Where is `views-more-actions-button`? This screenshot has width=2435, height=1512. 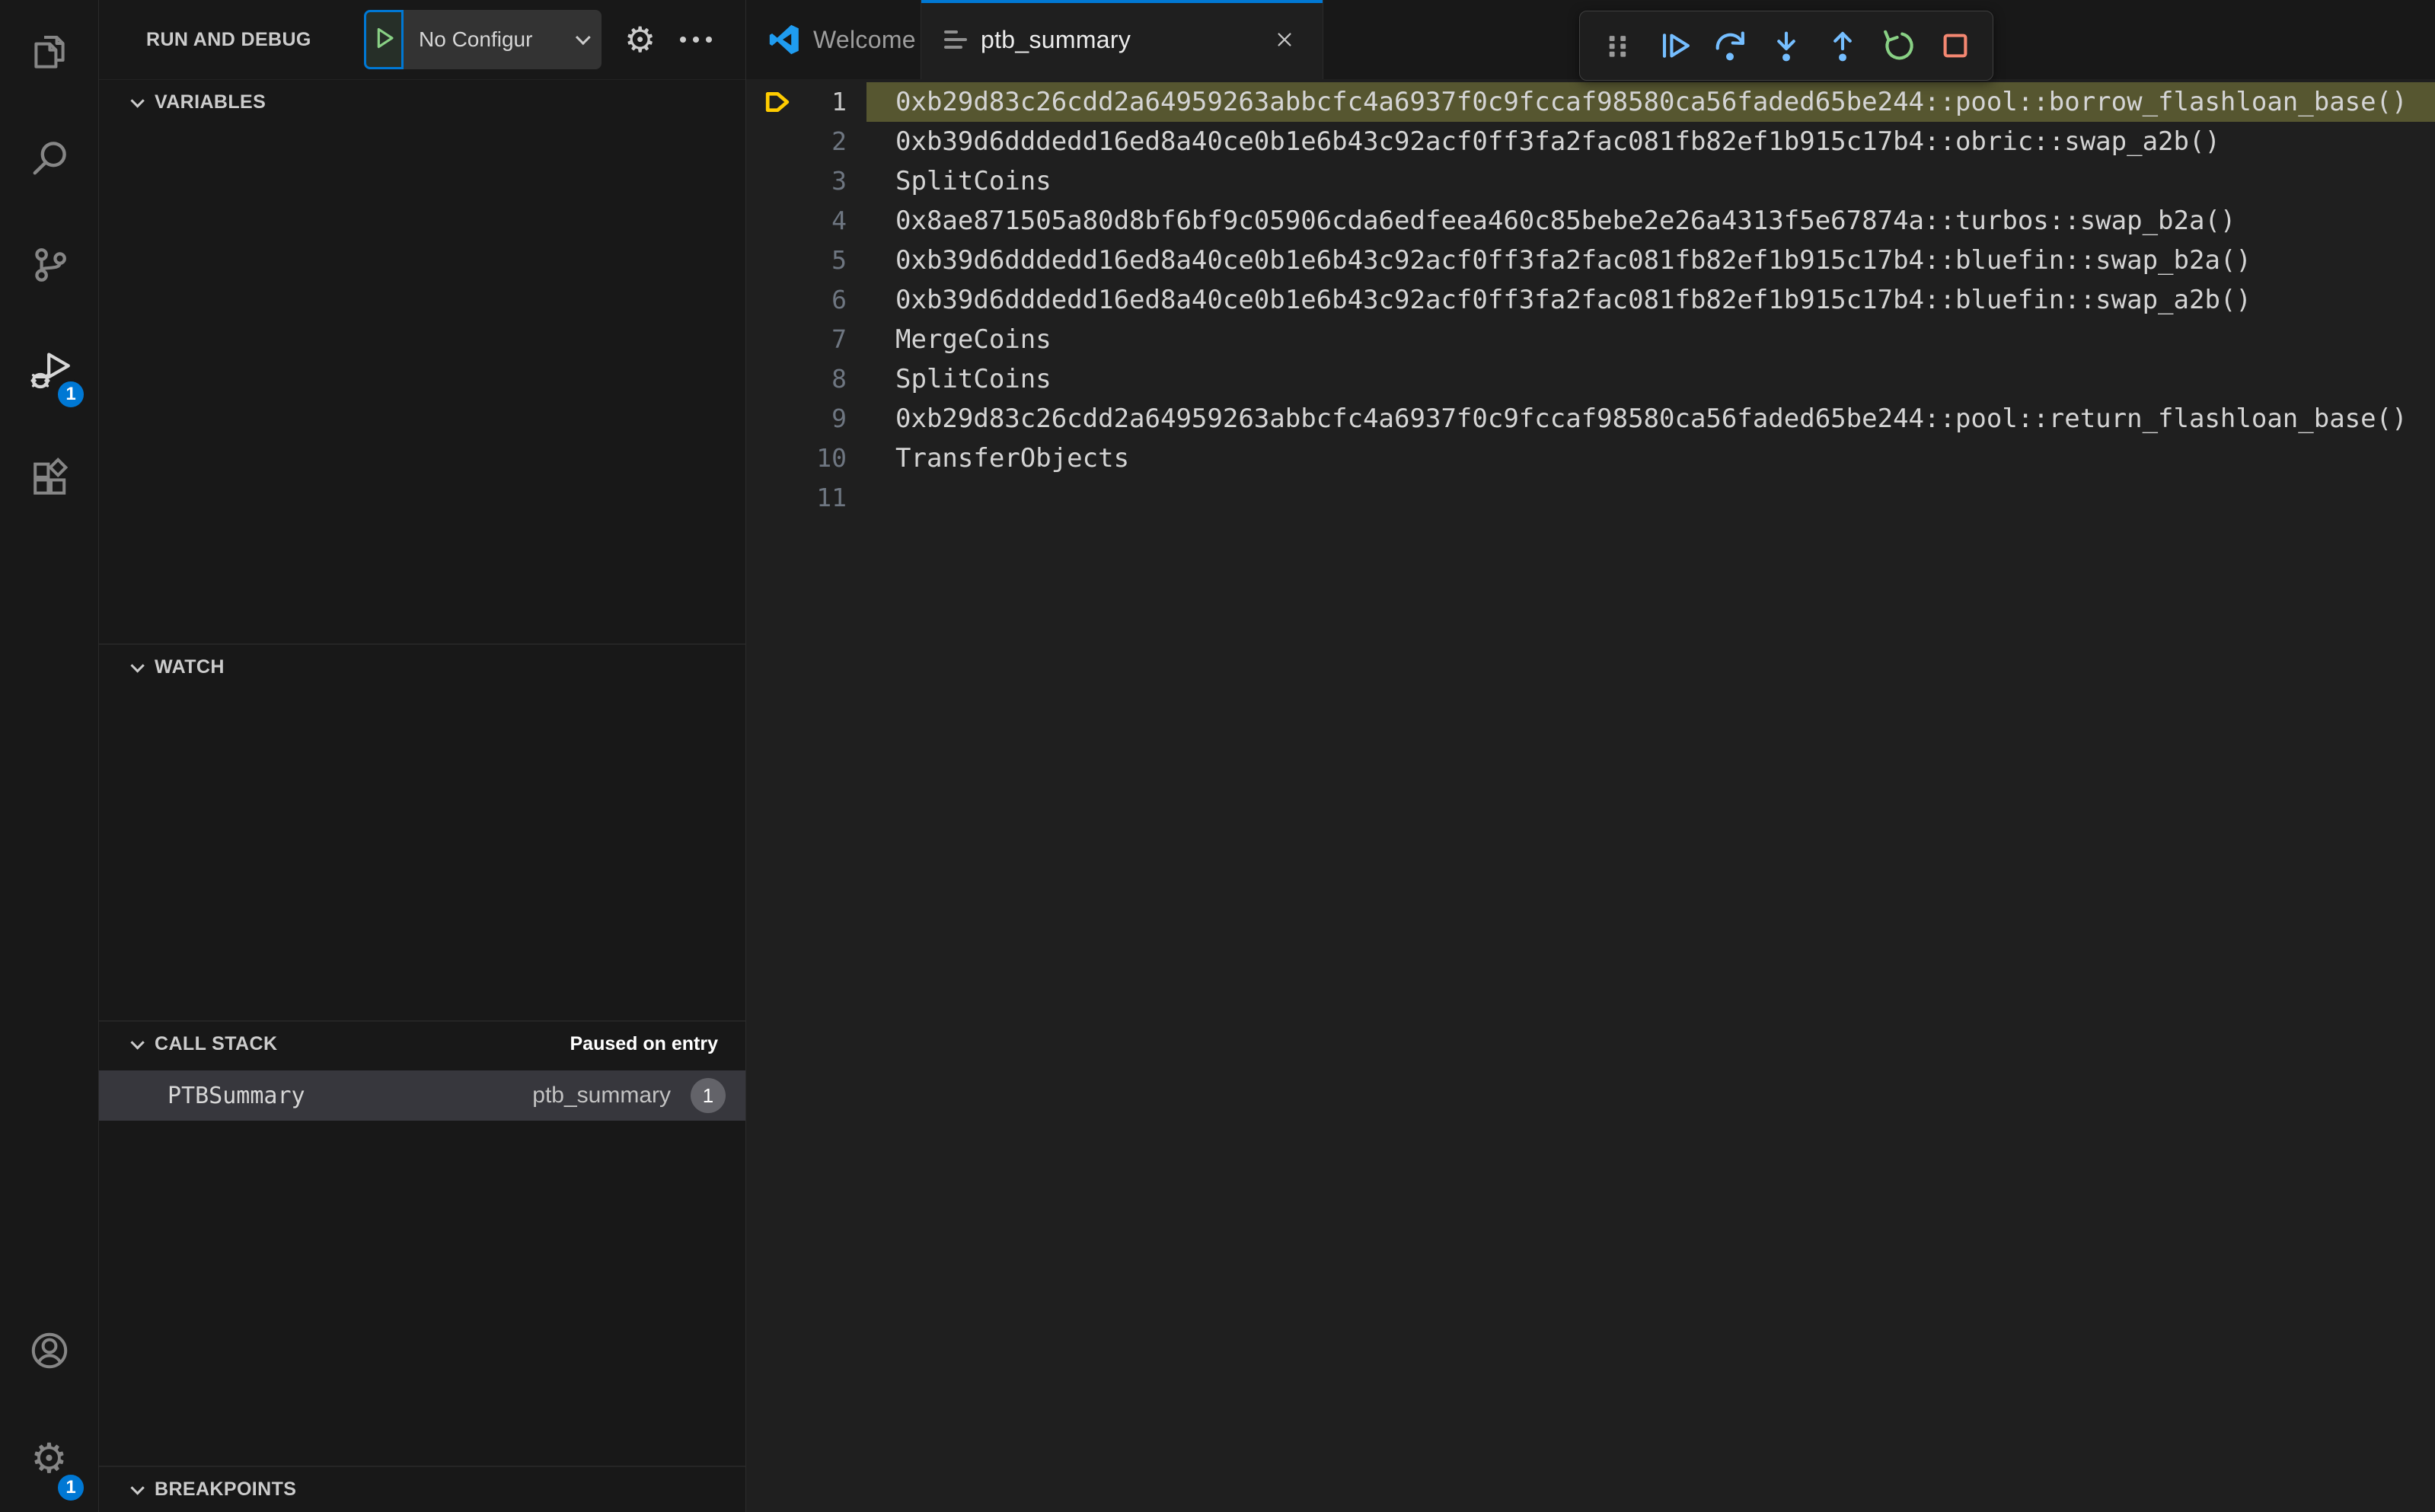 views-more-actions-button is located at coordinates (696, 39).